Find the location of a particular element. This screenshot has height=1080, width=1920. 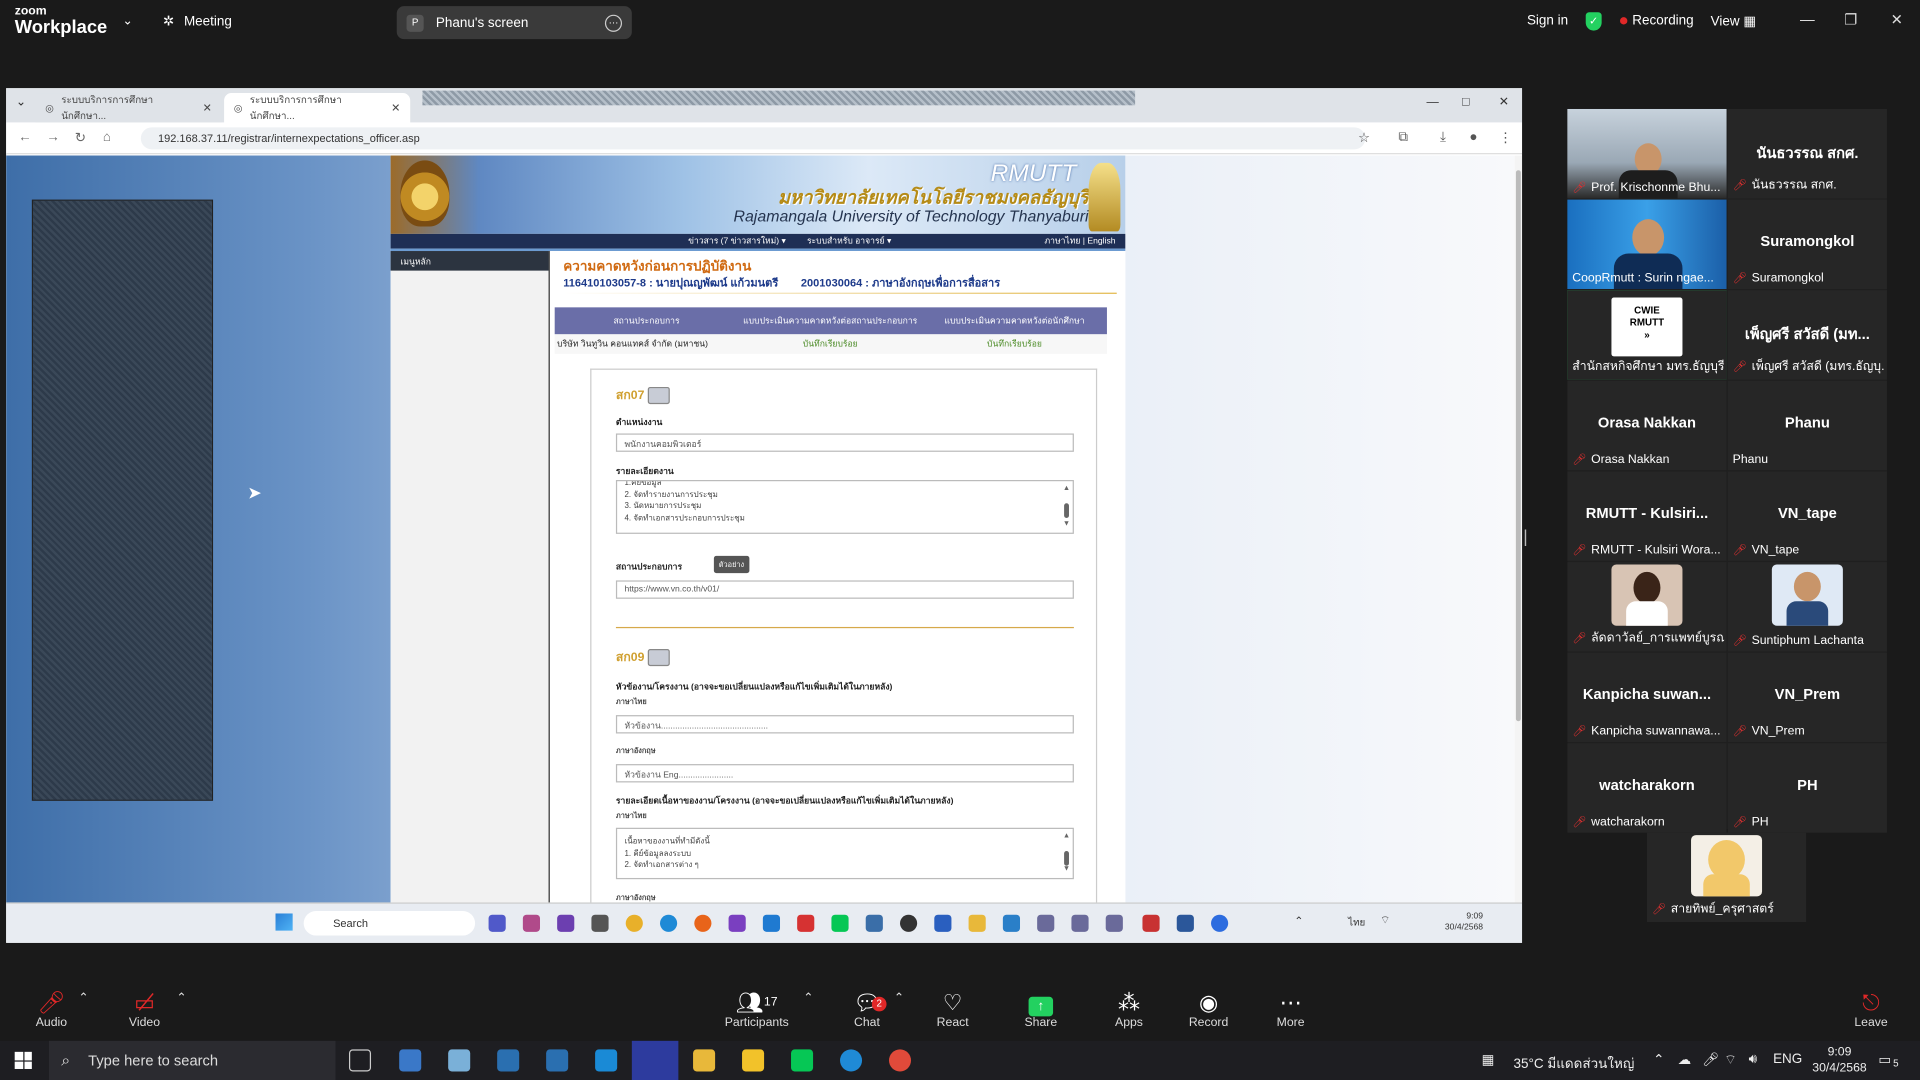

teams-icon is located at coordinates (497, 923).